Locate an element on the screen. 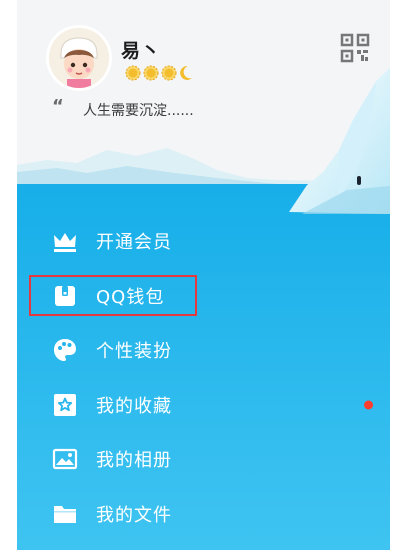 This screenshot has width=405, height=550. folder-icon is located at coordinates (65, 514).